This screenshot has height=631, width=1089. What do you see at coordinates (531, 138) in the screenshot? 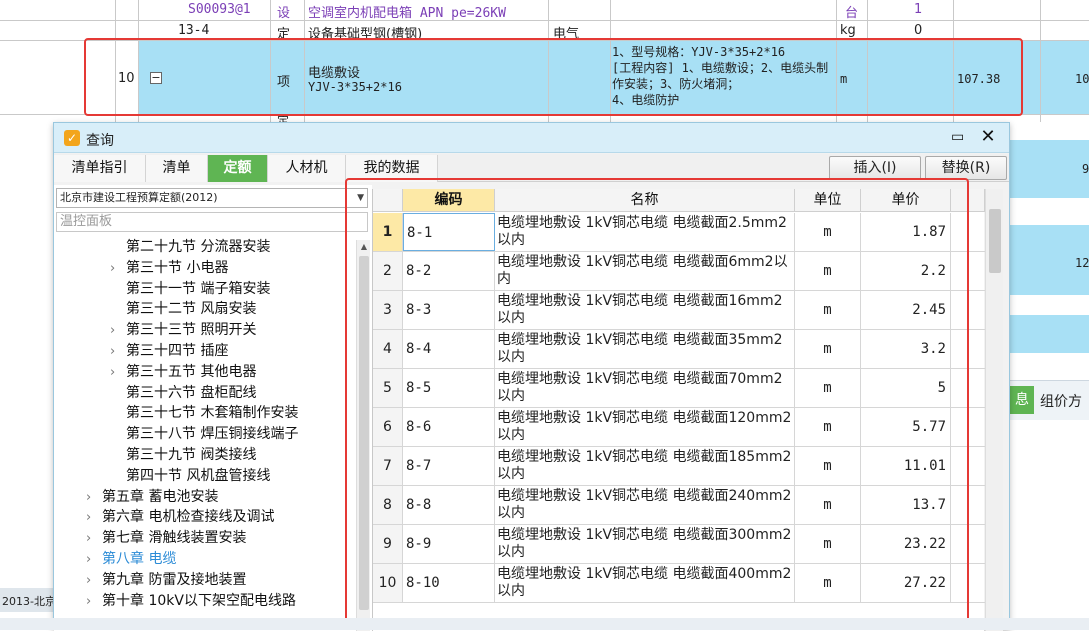
I see `dialog-titlebar: ✓ 查询 ▭ ✕` at bounding box center [531, 138].